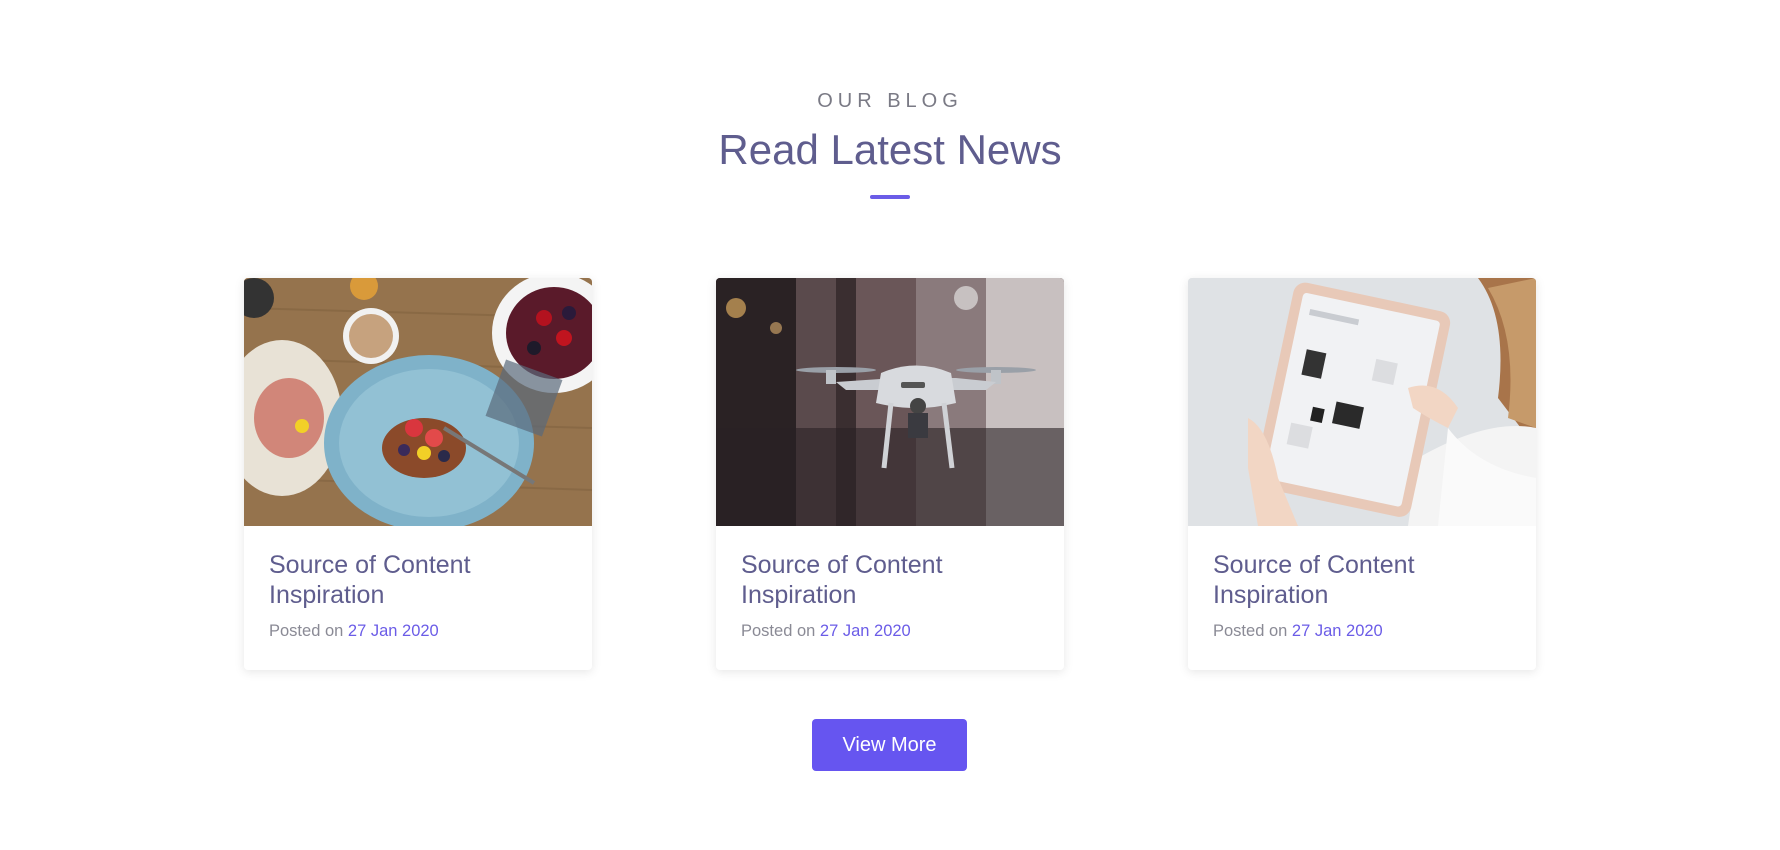 The width and height of the screenshot is (1780, 850). I want to click on section-eyebrow: OUR BLOG, so click(890, 101).